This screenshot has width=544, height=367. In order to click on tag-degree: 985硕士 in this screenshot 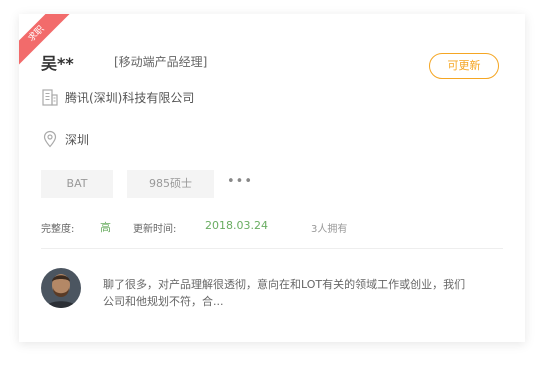, I will do `click(170, 184)`.